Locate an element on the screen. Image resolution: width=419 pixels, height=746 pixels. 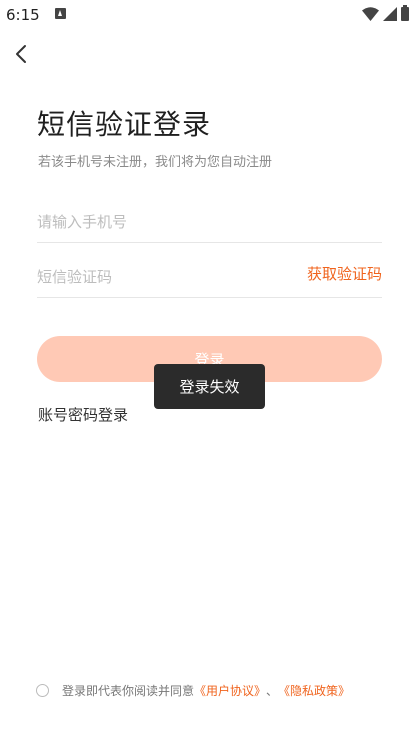
sms-code-input is located at coordinates (152, 277).